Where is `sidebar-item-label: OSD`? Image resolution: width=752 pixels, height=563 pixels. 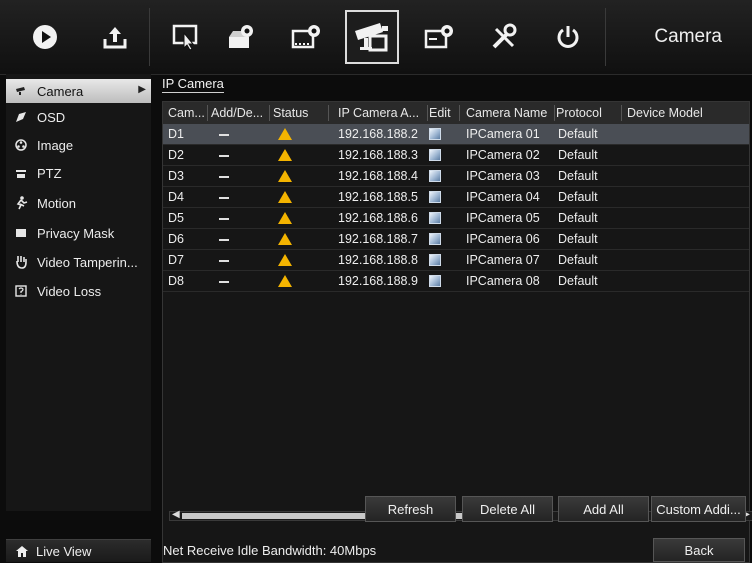
sidebar-item-label: OSD is located at coordinates (51, 117).